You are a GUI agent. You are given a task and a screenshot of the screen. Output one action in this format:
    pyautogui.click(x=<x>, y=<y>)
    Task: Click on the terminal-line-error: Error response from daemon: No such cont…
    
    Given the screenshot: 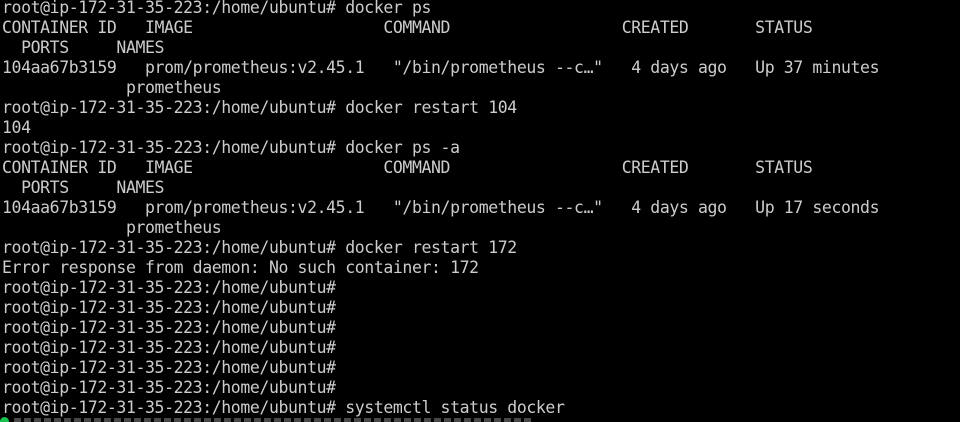 What is the action you would take?
    pyautogui.click(x=240, y=267)
    